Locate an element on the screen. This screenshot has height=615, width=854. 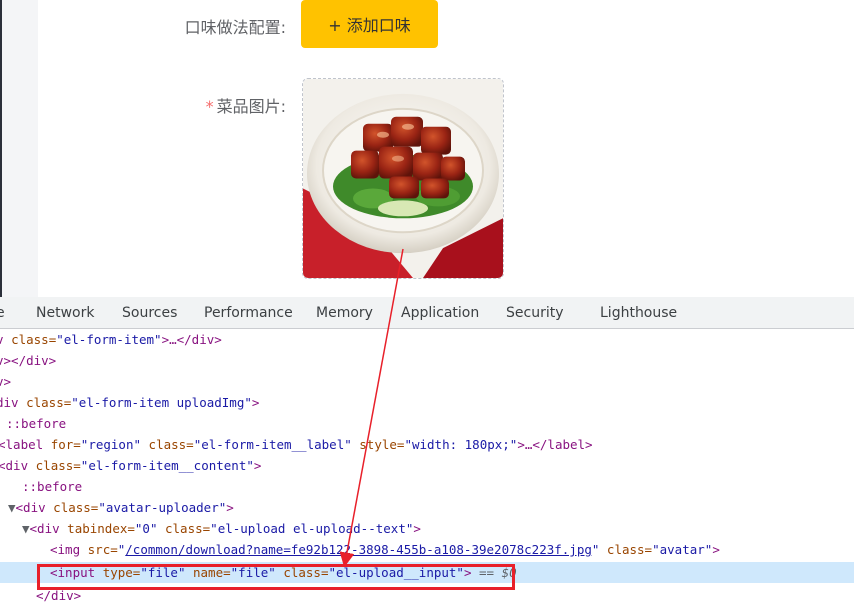
code-tag: div is located at coordinates (9, 402).